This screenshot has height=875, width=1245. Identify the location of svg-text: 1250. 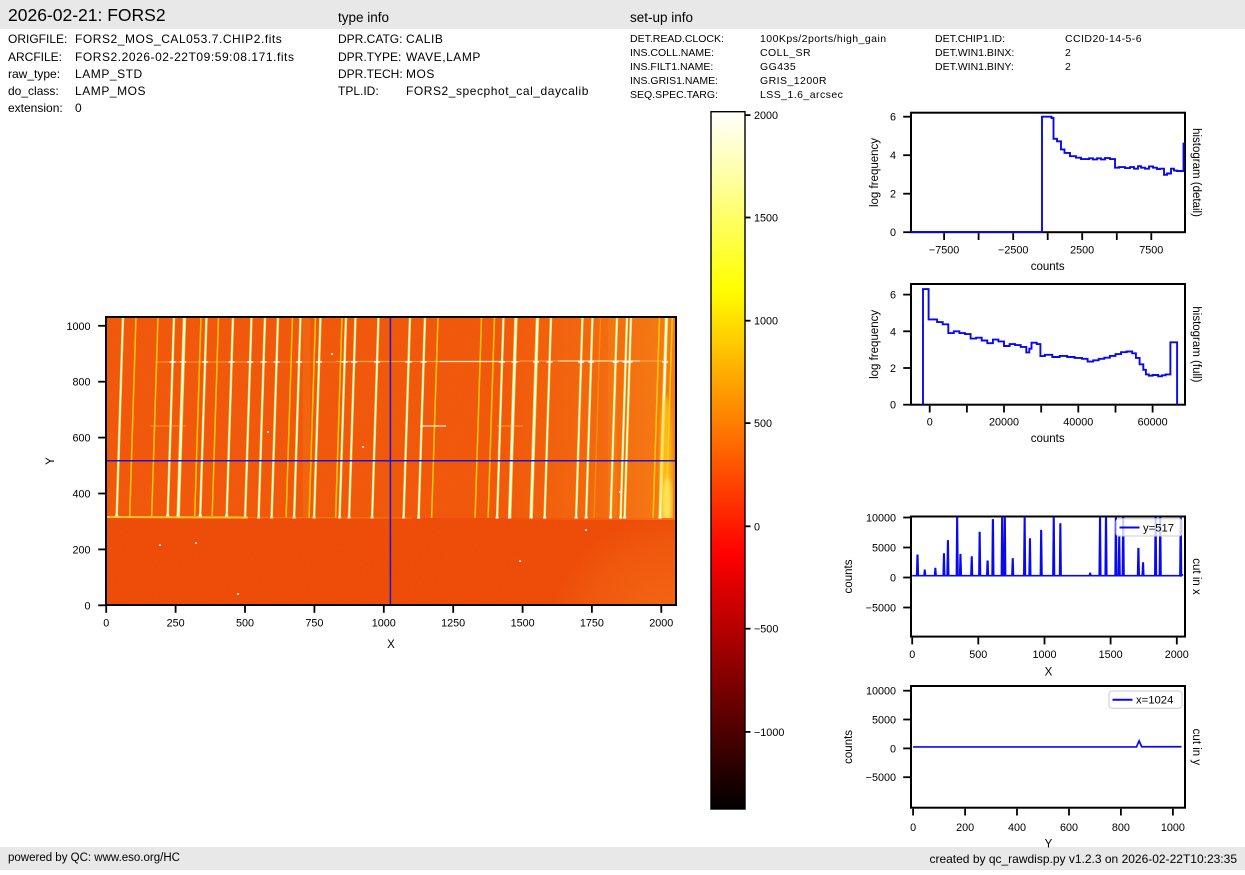
(453, 623).